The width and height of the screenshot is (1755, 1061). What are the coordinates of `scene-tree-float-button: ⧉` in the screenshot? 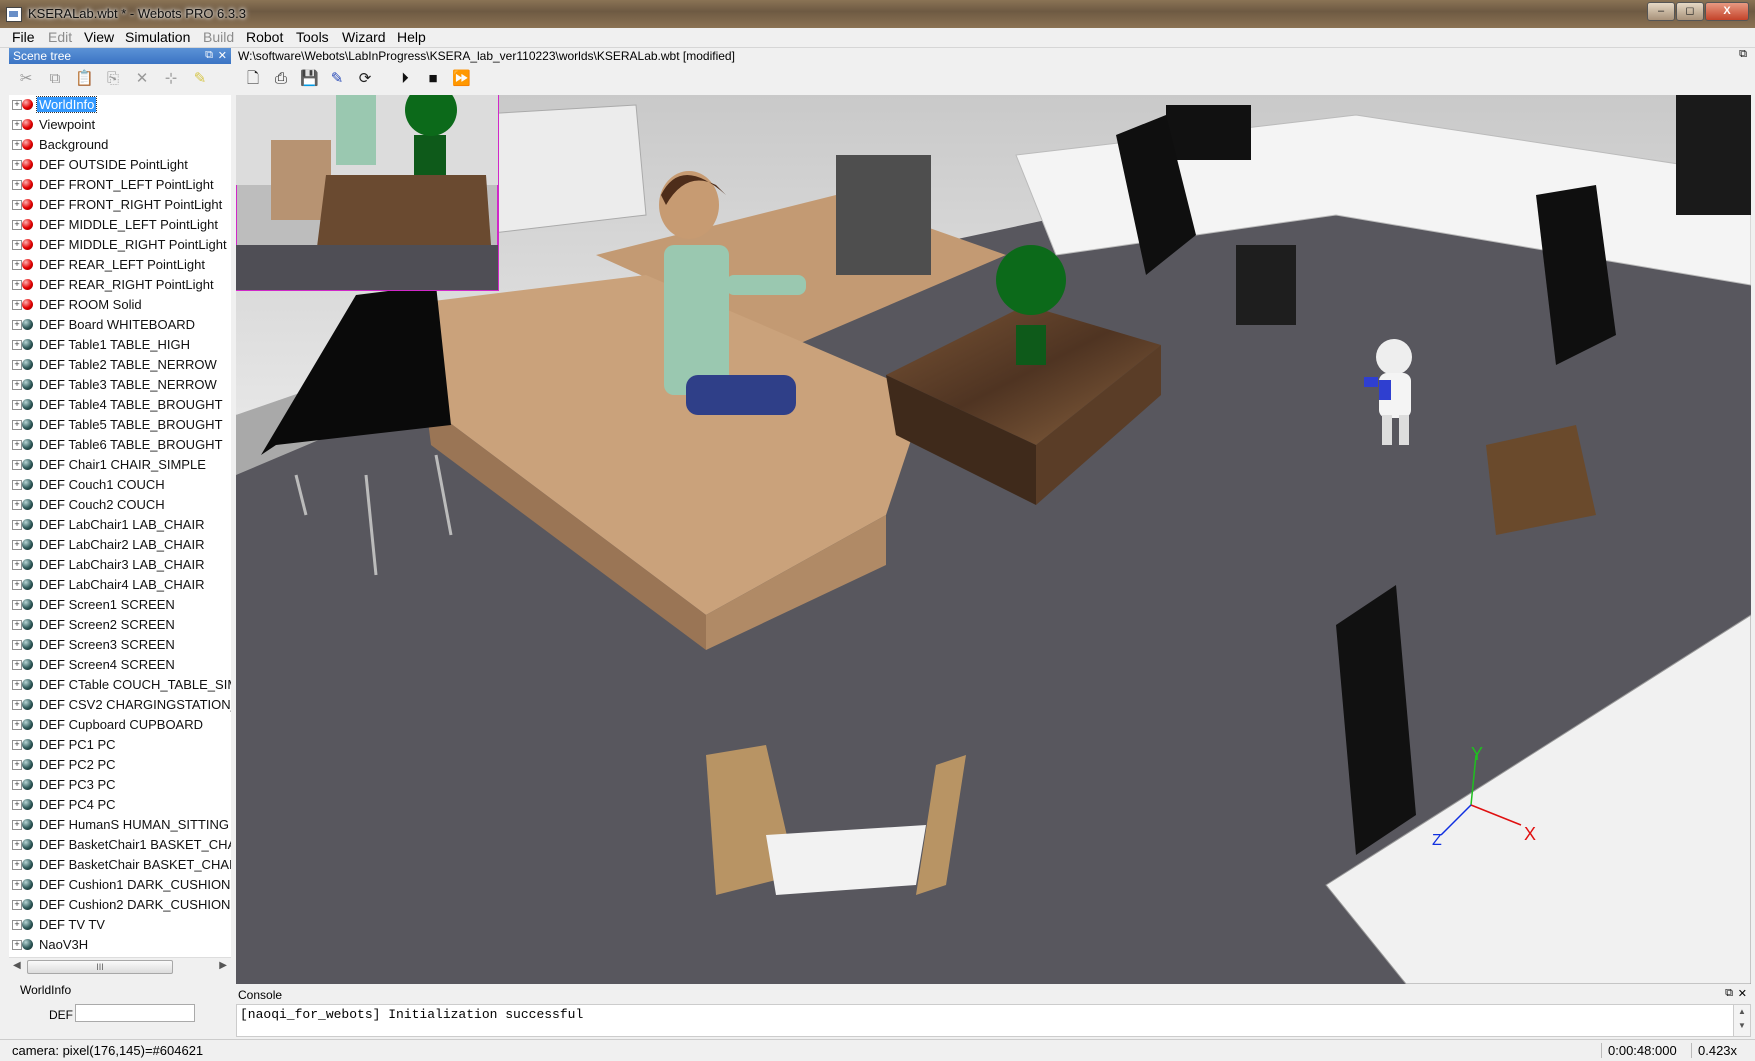 It's located at (209, 55).